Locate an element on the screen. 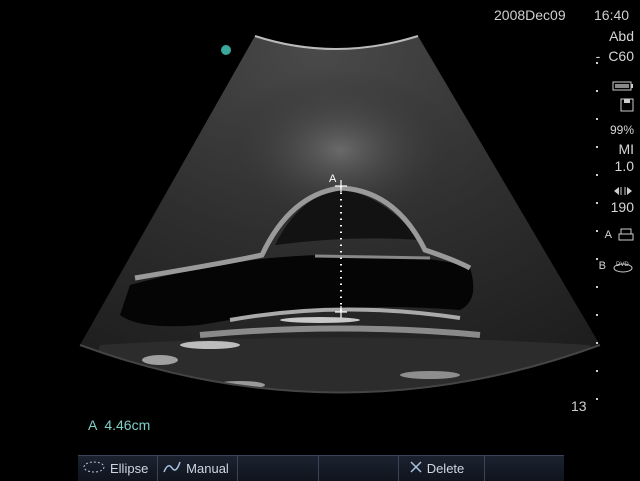 The image size is (640, 481). depth-label: 13 is located at coordinates (579, 406).